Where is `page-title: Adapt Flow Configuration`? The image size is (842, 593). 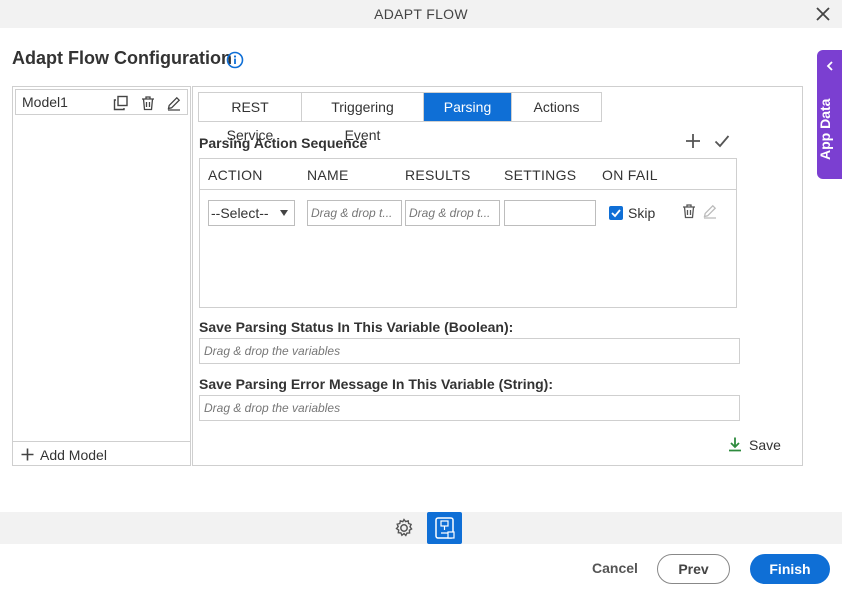 page-title: Adapt Flow Configuration is located at coordinates (122, 58).